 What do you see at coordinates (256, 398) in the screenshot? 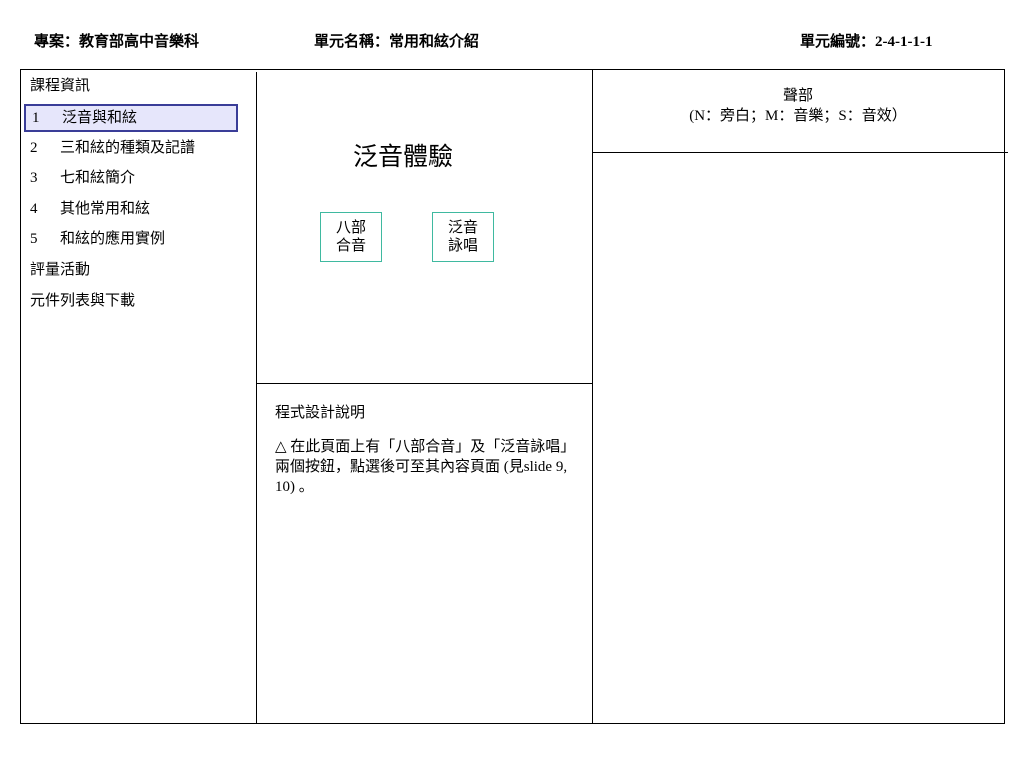
I see `sidebar-divider` at bounding box center [256, 398].